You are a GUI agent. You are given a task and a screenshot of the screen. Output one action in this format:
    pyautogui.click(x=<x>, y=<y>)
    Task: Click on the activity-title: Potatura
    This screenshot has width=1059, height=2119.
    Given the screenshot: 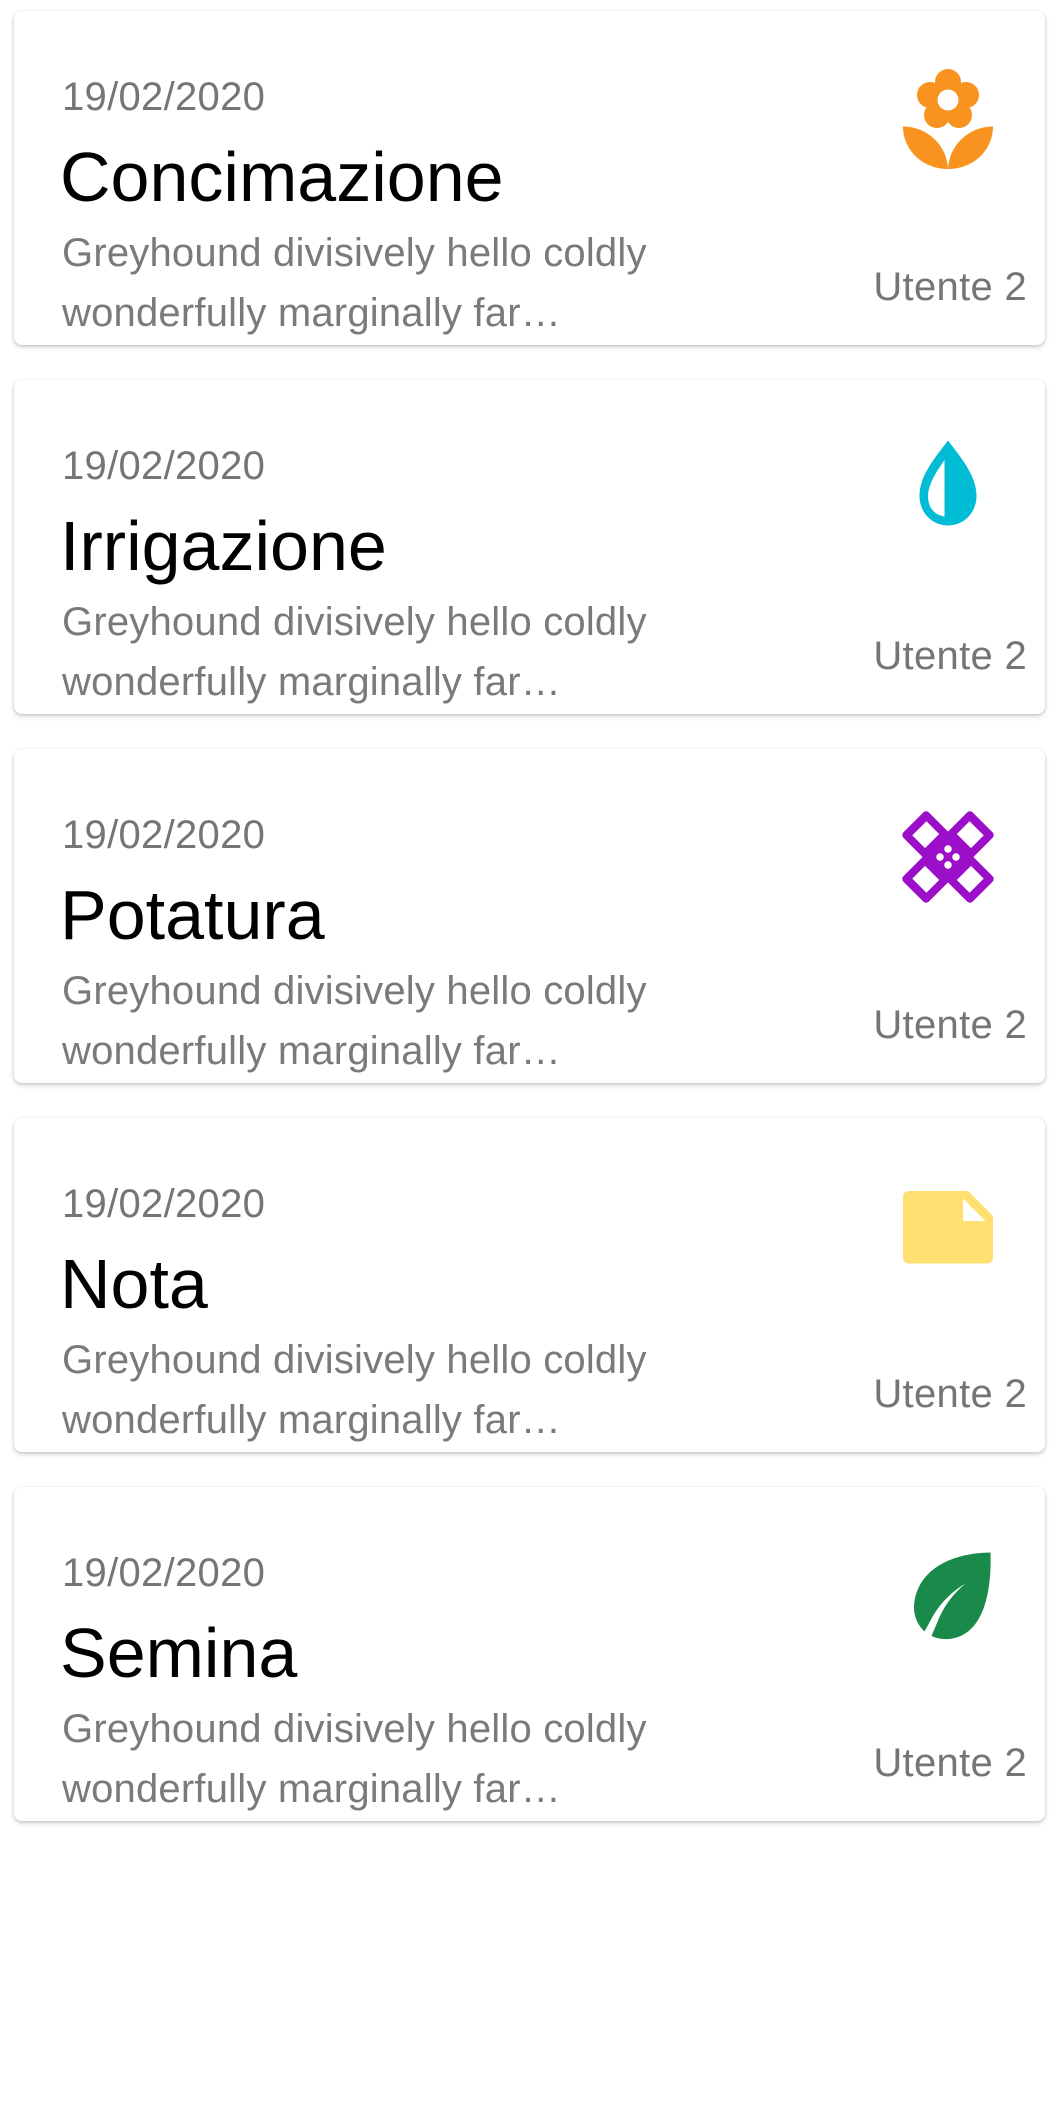 What is the action you would take?
    pyautogui.click(x=192, y=915)
    